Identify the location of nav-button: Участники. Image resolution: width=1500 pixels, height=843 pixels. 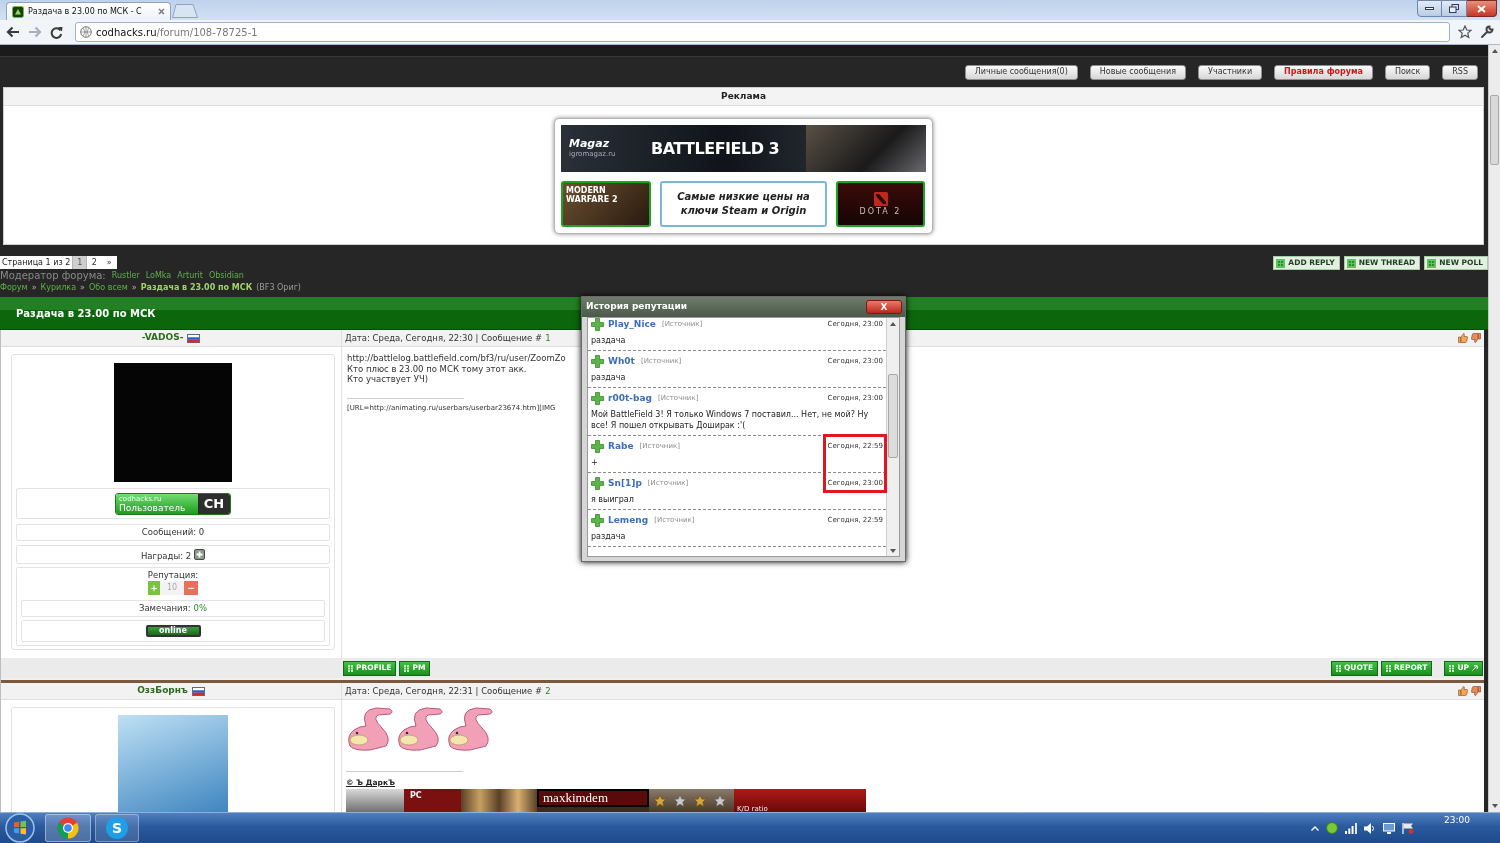
(1230, 72).